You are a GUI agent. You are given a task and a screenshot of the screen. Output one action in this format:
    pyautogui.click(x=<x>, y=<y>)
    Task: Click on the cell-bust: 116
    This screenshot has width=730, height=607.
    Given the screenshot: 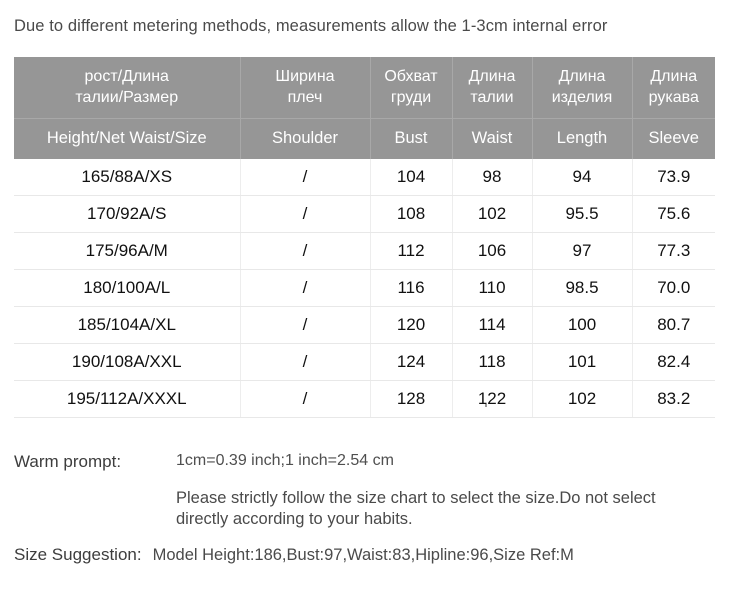 What is the action you would take?
    pyautogui.click(x=411, y=288)
    